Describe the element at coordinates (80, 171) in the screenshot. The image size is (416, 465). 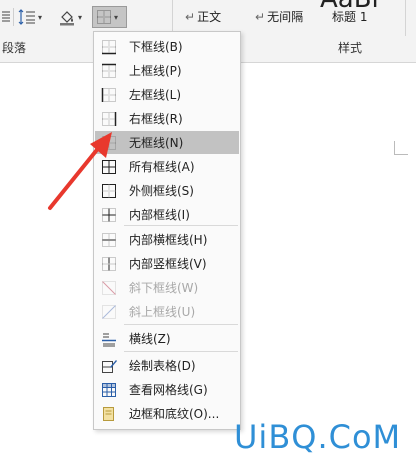
I see `red-arrow-annotation` at that location.